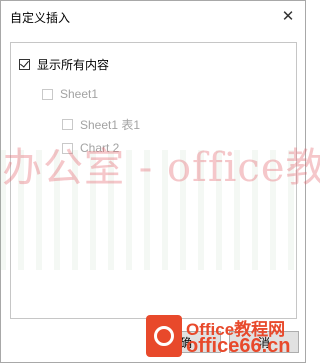  What do you see at coordinates (40, 18) in the screenshot?
I see `dialog-title: 自定义插入` at bounding box center [40, 18].